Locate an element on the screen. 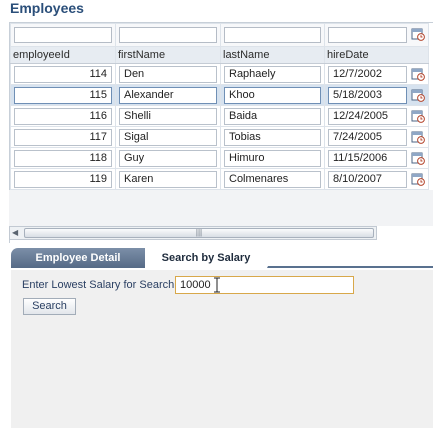 The image size is (433, 428). table-empty-area is located at coordinates (221, 208).